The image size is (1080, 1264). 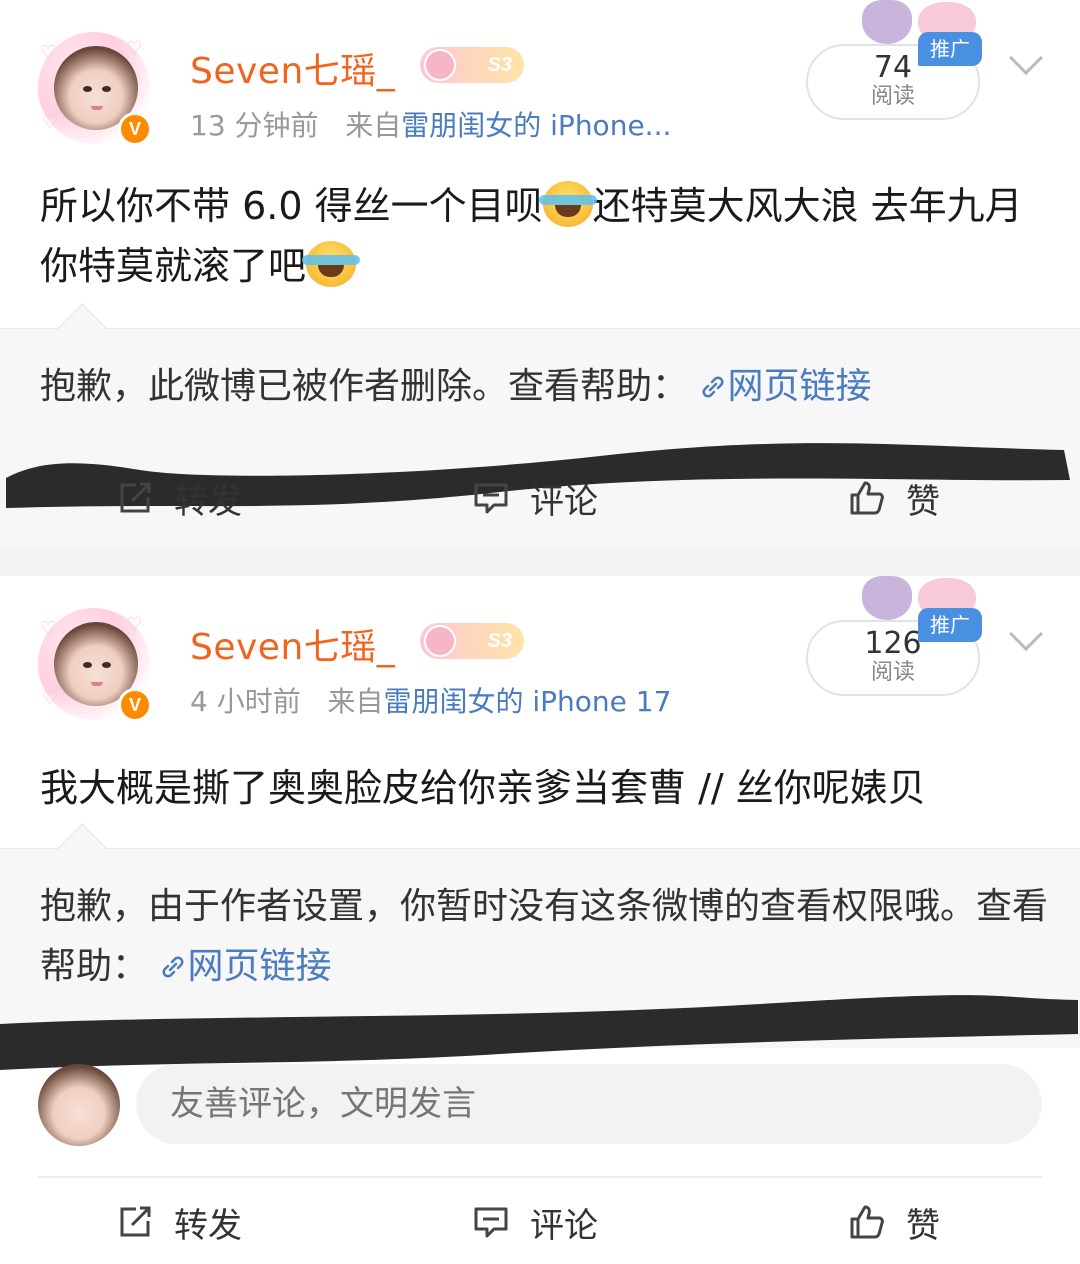 What do you see at coordinates (589, 1104) in the screenshot?
I see `comment-input` at bounding box center [589, 1104].